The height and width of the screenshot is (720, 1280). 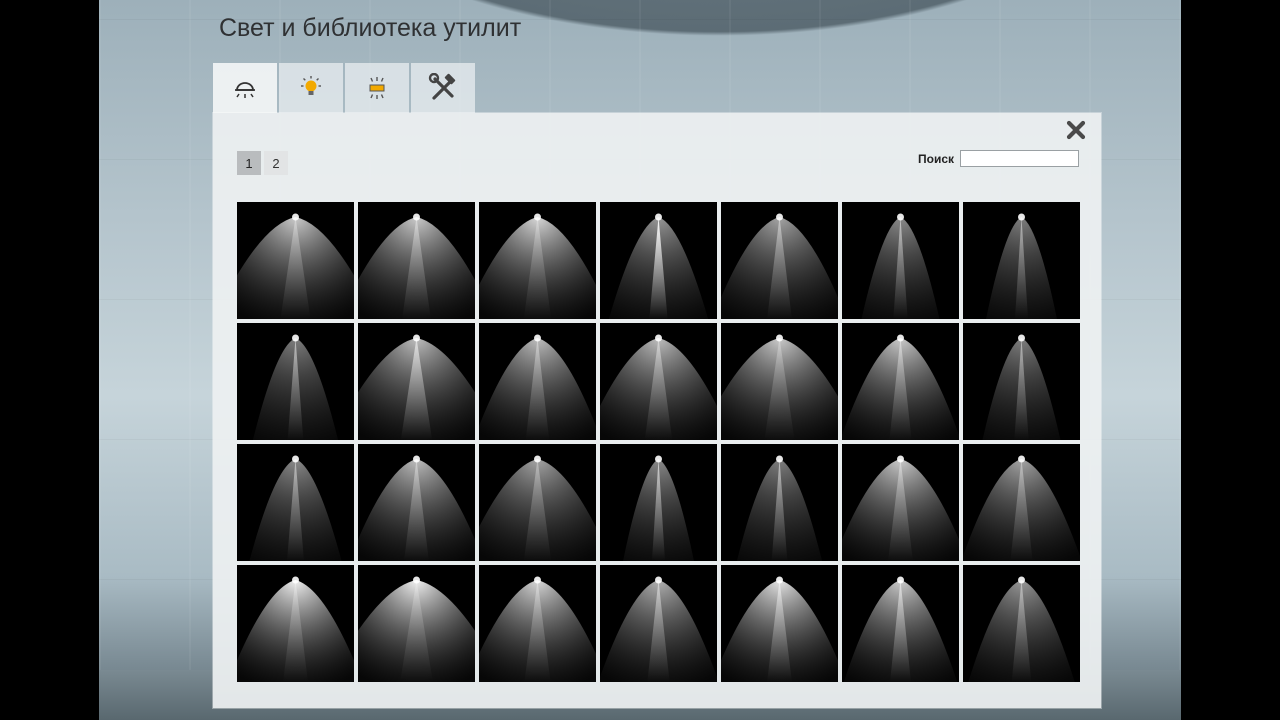 I want to click on pagination: 1 2, so click(x=264, y=163).